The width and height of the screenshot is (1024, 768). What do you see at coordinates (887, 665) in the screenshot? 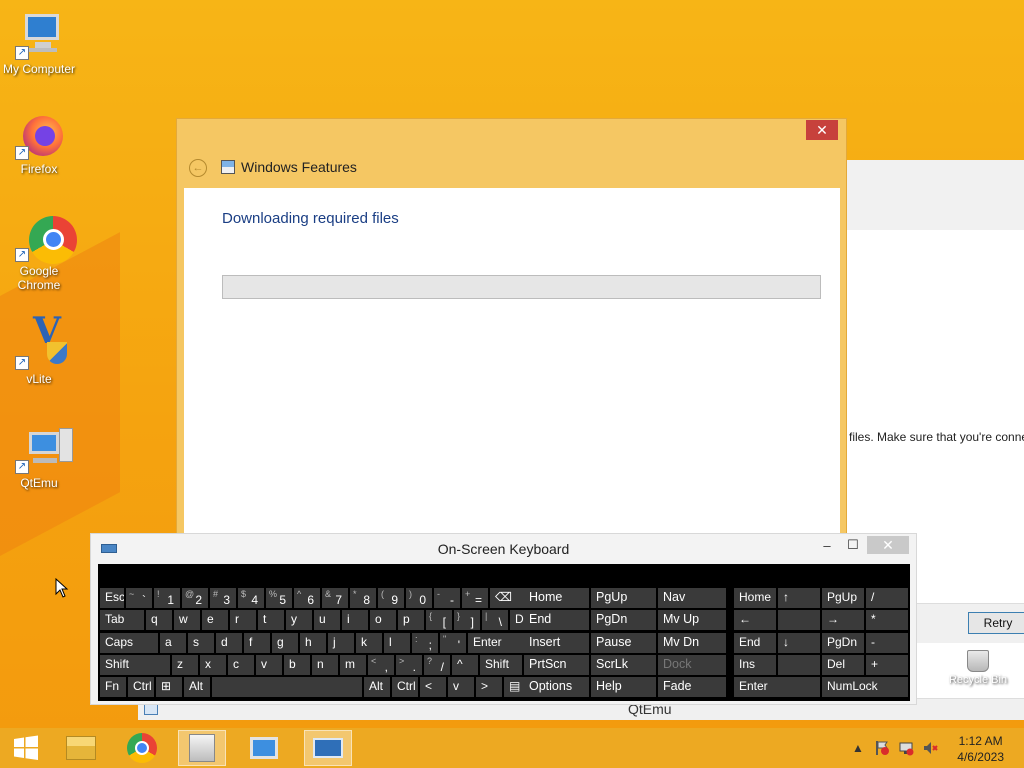
I see `osk-numpad-key: +` at bounding box center [887, 665].